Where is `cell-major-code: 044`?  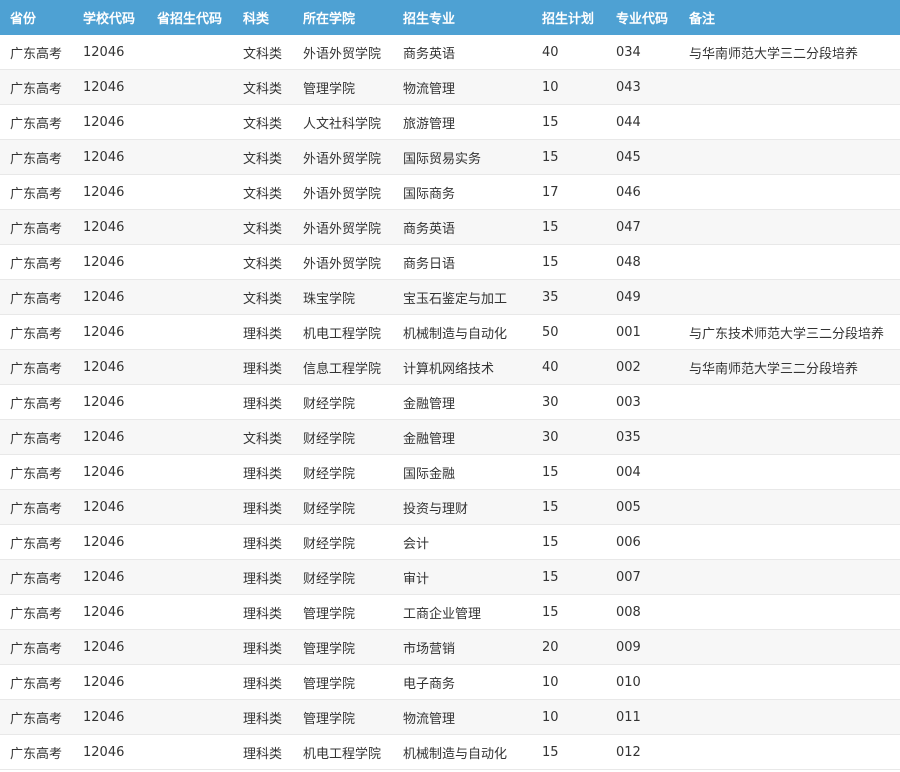
cell-major-code: 044 is located at coordinates (642, 122).